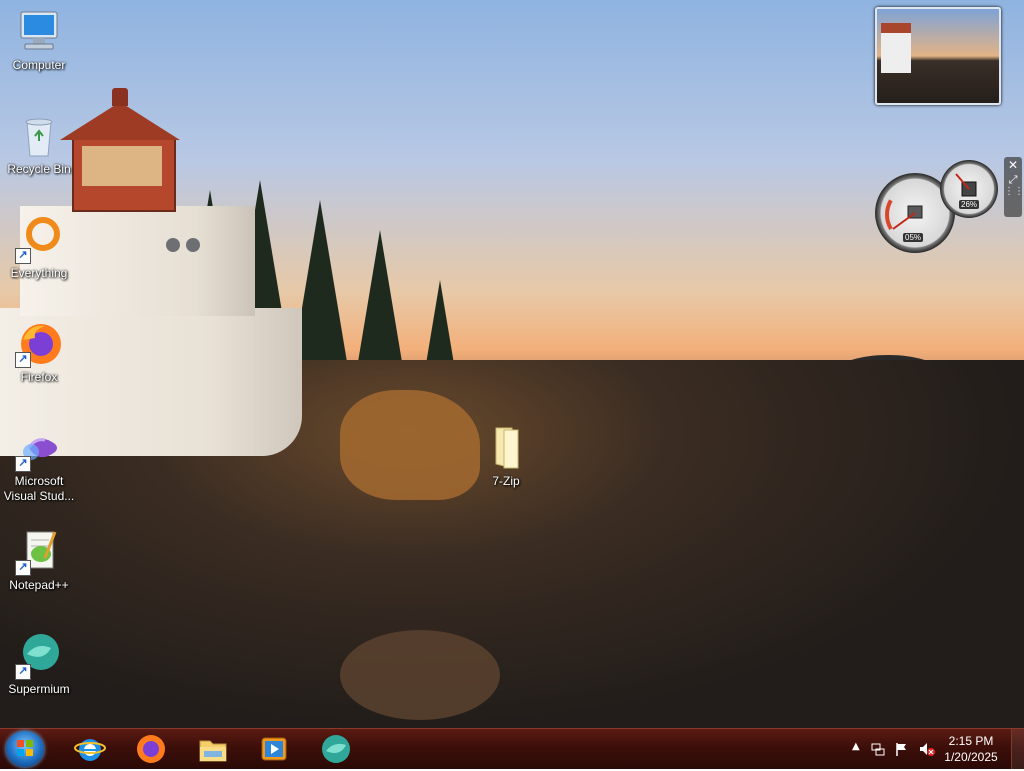 The image size is (1024, 771). I want to click on taskbar-supermium, so click(336, 749).